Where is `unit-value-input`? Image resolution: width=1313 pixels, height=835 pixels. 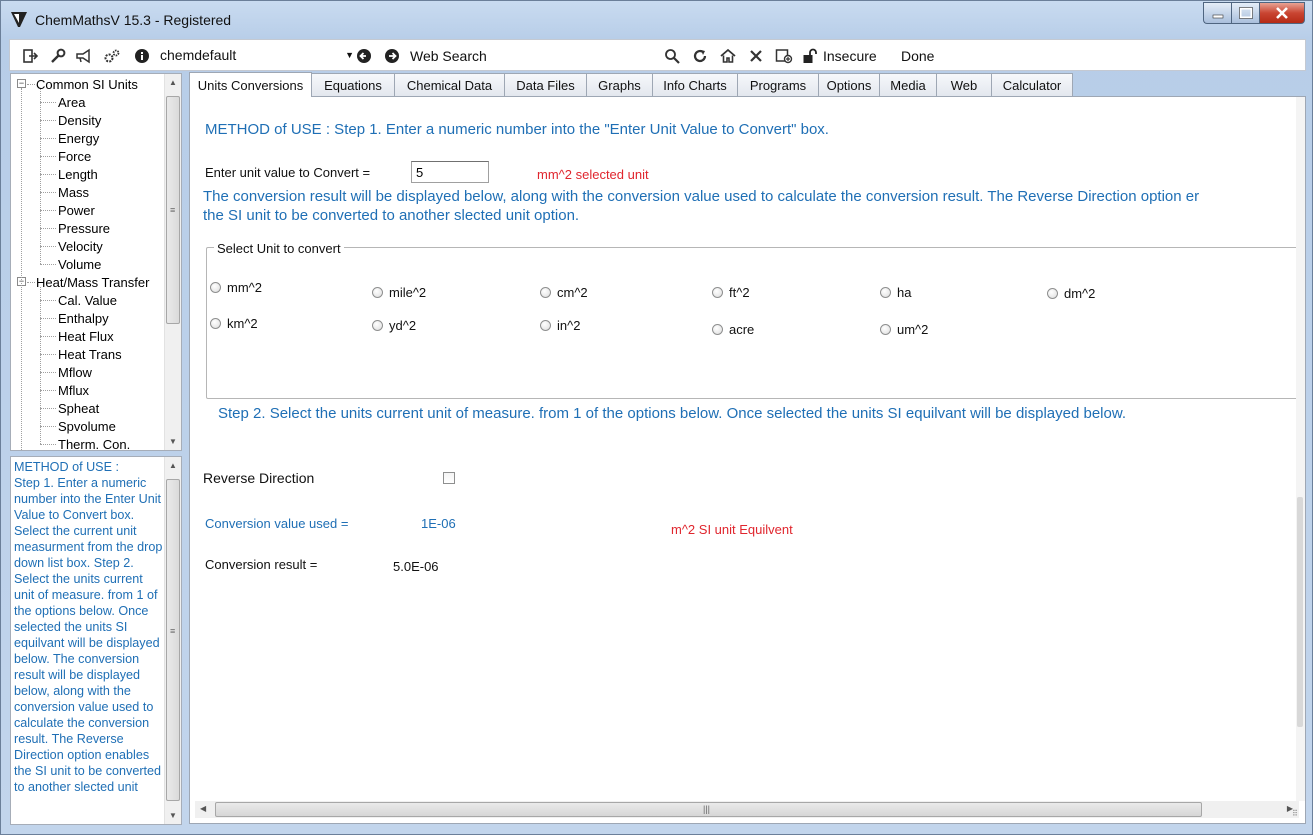 unit-value-input is located at coordinates (450, 172).